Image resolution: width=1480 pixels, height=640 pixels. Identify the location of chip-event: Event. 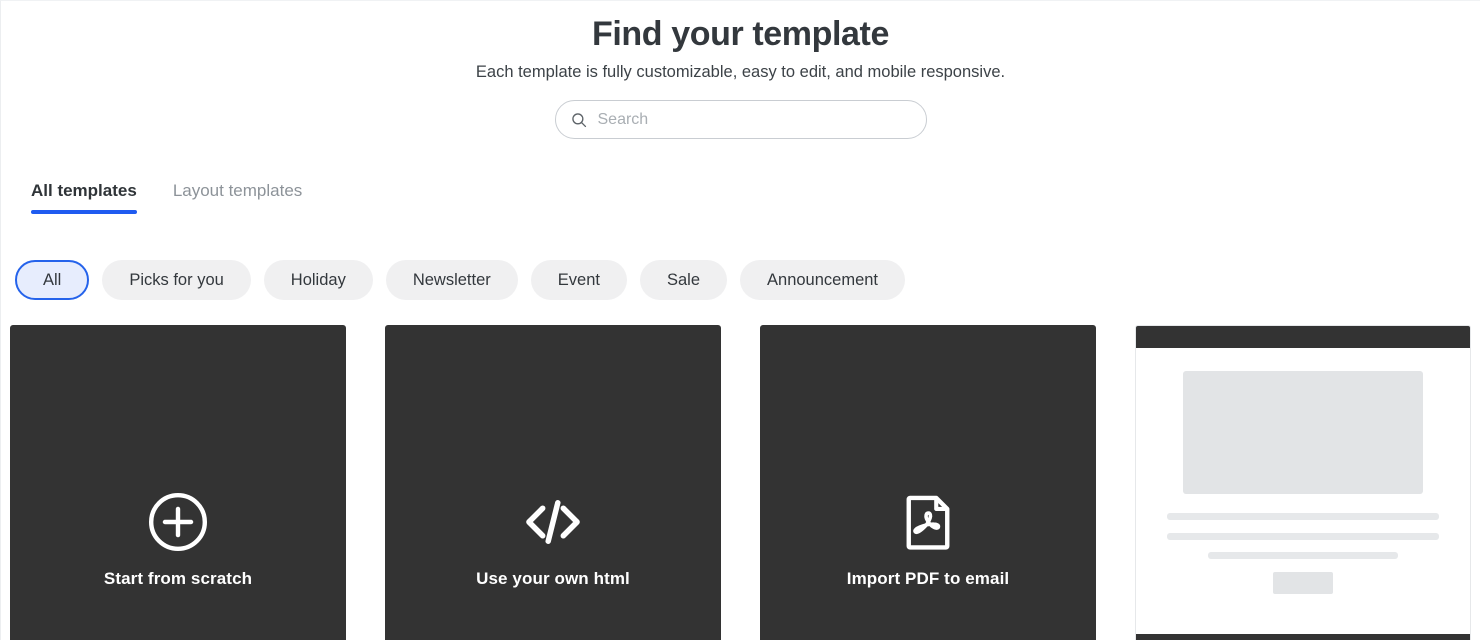
(578, 280).